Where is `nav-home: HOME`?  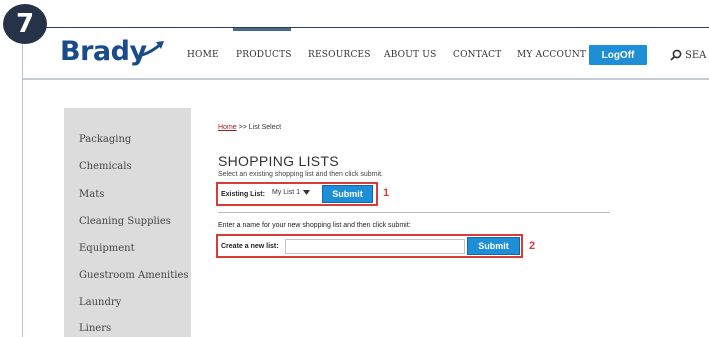 nav-home: HOME is located at coordinates (203, 55).